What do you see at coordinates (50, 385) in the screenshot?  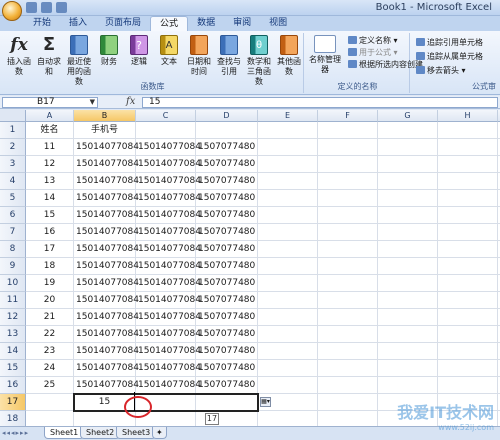 I see `cell: 25` at bounding box center [50, 385].